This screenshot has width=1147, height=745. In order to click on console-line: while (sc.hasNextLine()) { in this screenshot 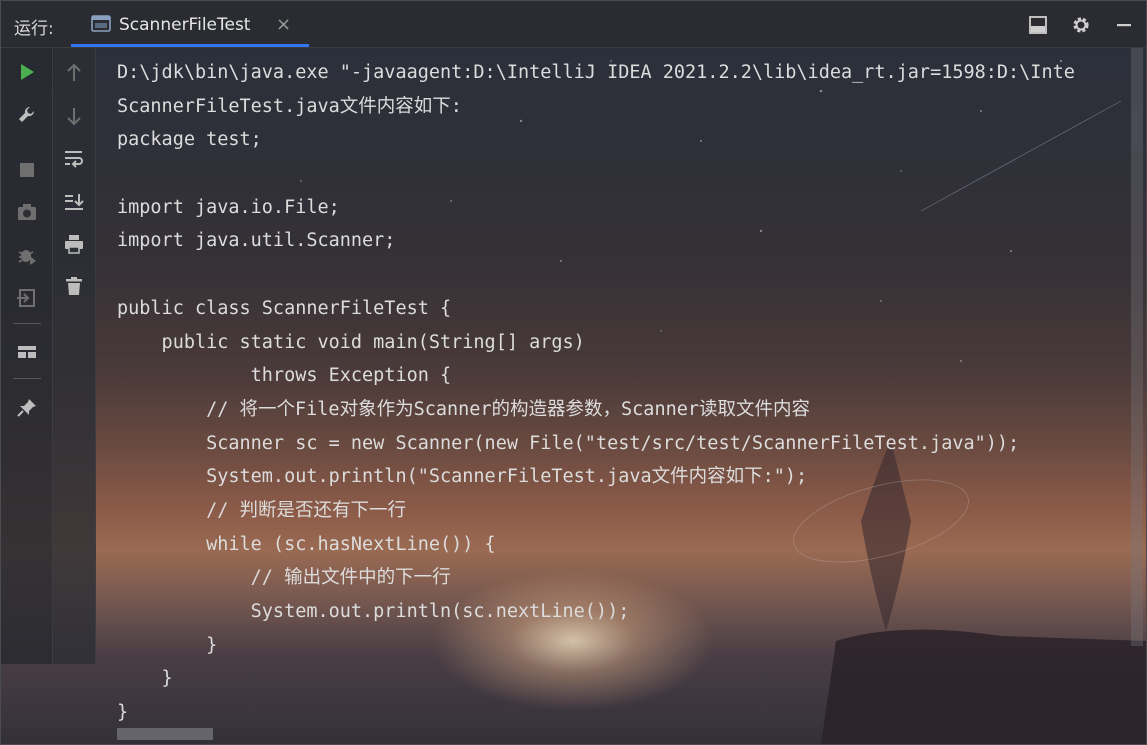, I will do `click(306, 544)`.